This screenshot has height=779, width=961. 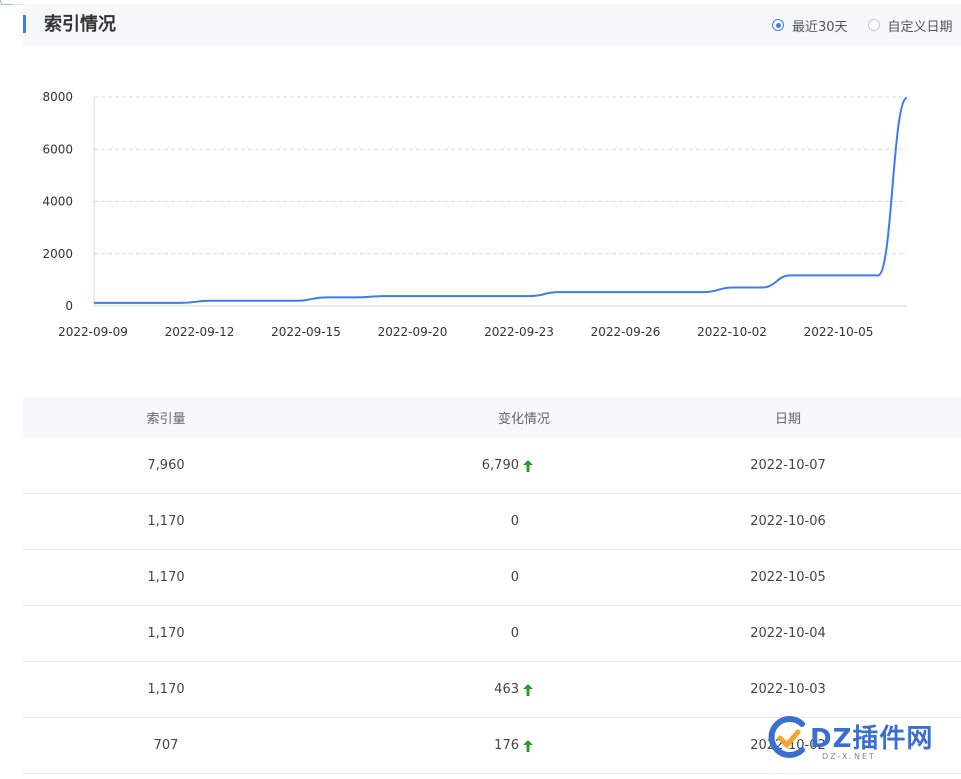 What do you see at coordinates (788, 633) in the screenshot?
I see `cell-date: 2022-10-04` at bounding box center [788, 633].